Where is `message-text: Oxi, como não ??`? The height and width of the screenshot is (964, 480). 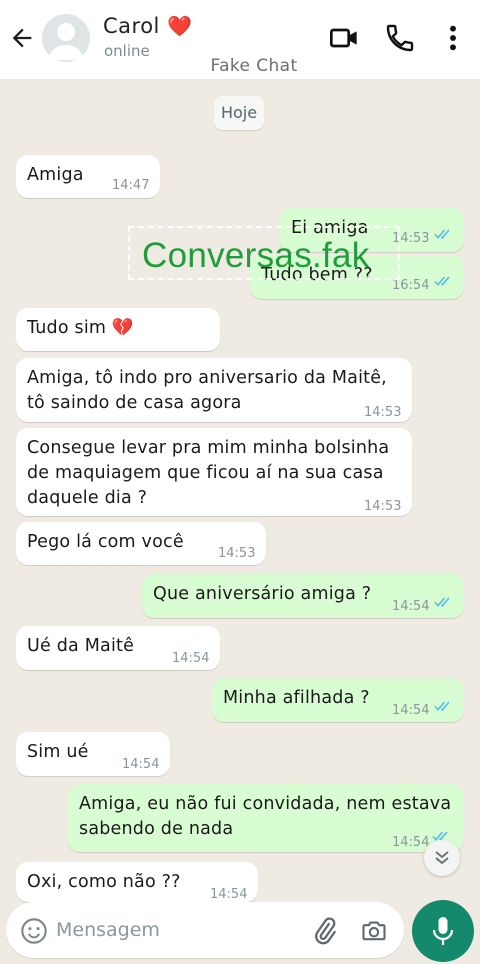
message-text: Oxi, como não ?? is located at coordinates (104, 882).